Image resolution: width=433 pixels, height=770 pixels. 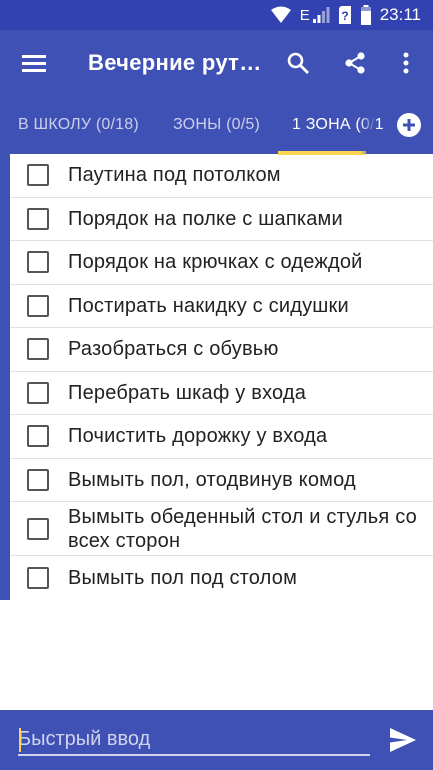 What do you see at coordinates (280, 14) in the screenshot?
I see `wifi-icon` at bounding box center [280, 14].